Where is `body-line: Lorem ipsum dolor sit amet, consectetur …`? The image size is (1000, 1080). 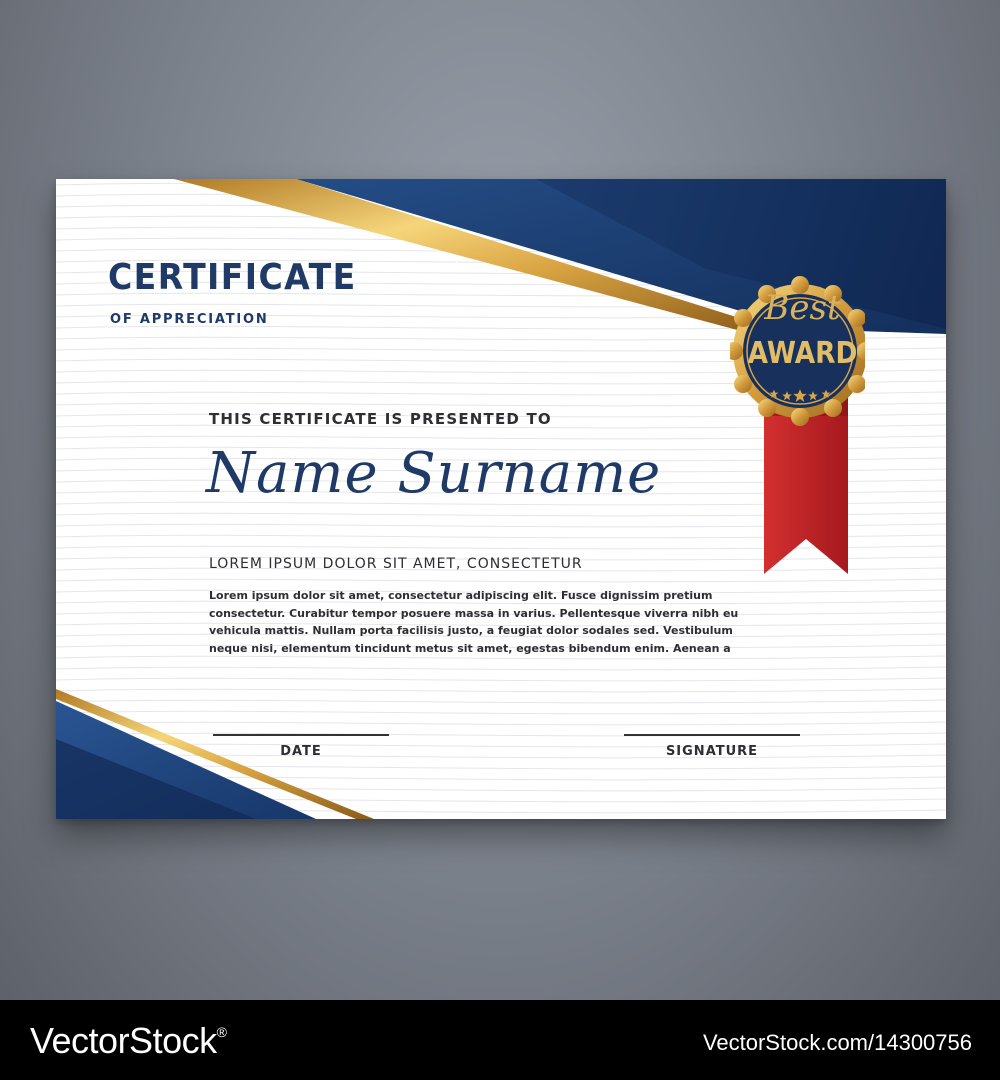
body-line: Lorem ipsum dolor sit amet, consectetur … is located at coordinates (461, 595).